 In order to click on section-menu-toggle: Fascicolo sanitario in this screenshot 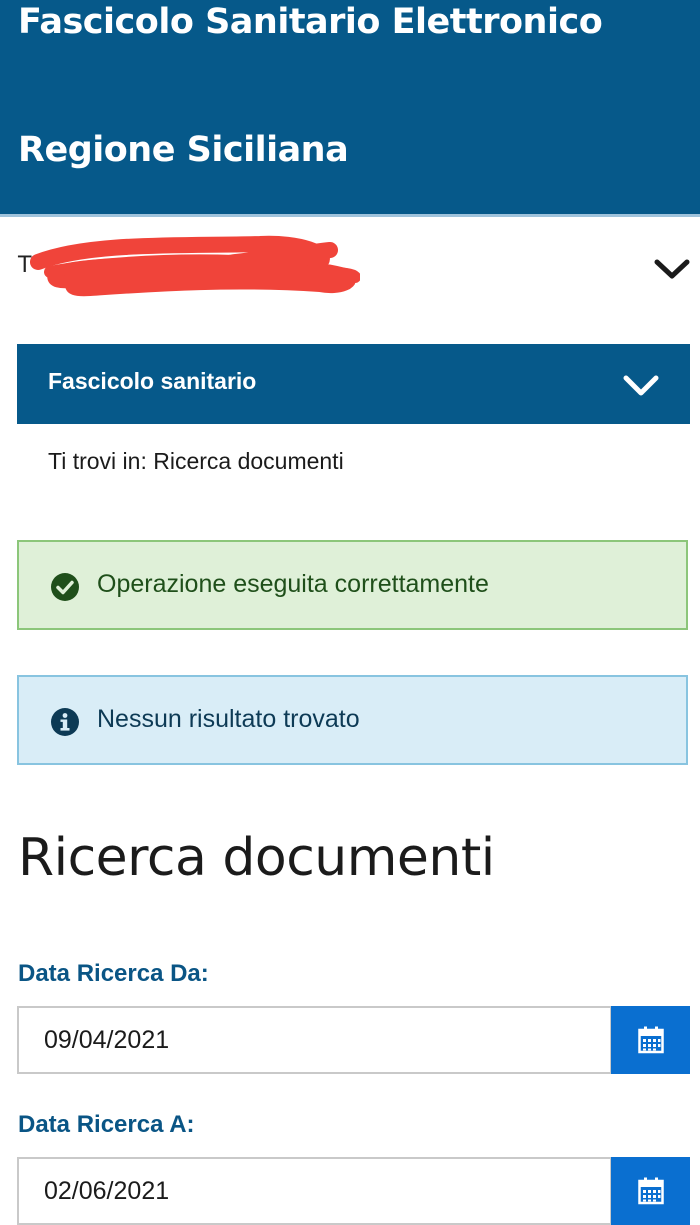, I will do `click(353, 384)`.